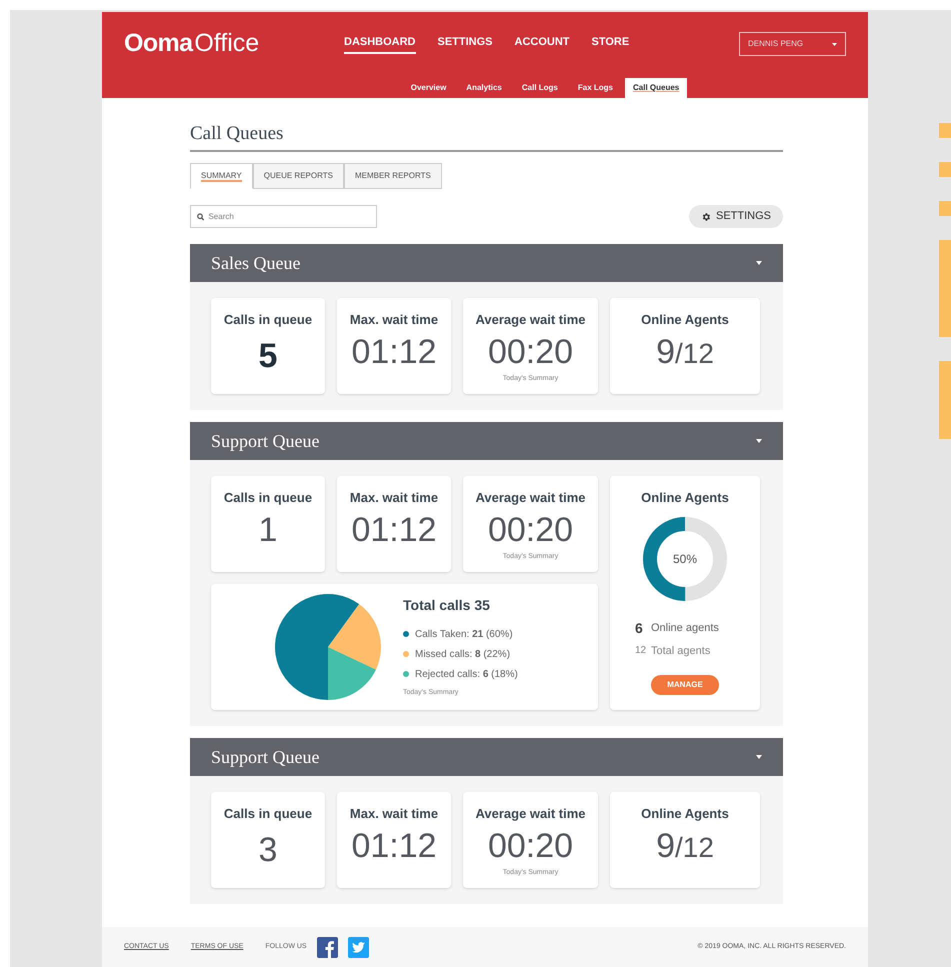  I want to click on subnav-tab: Call Queues, so click(656, 88).